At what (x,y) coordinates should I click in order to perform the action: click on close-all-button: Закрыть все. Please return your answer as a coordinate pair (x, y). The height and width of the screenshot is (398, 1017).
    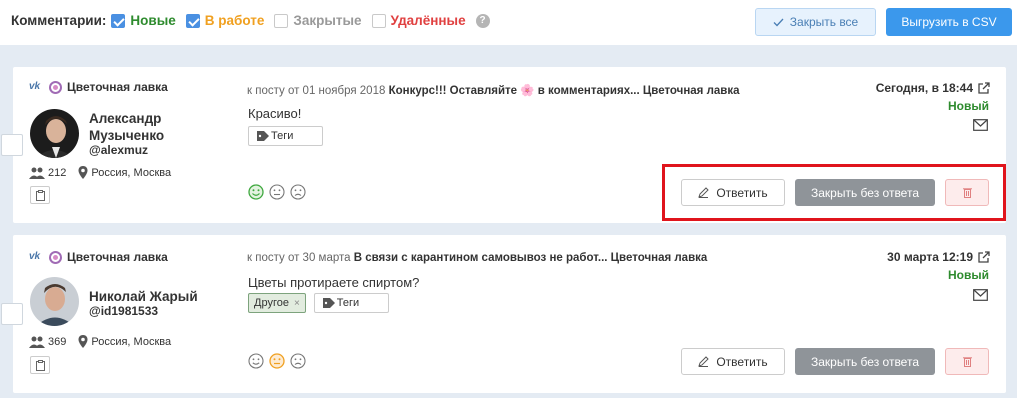
    Looking at the image, I should click on (815, 22).